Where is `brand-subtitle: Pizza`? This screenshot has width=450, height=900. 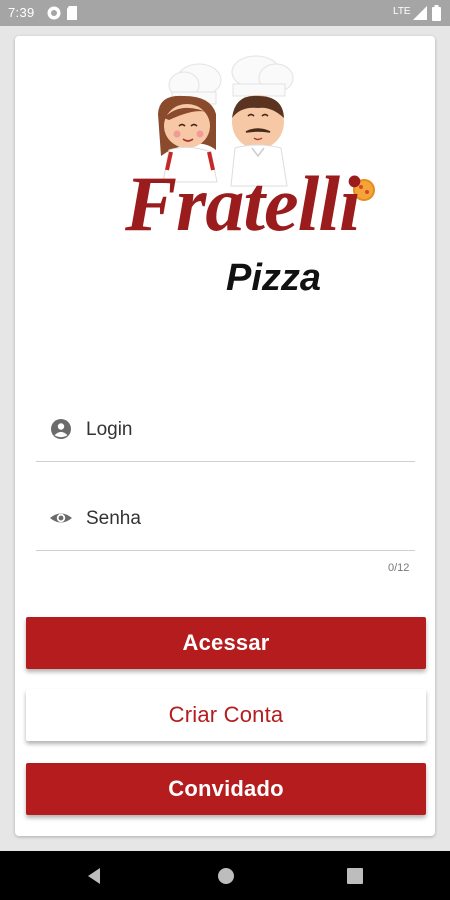 brand-subtitle: Pizza is located at coordinates (274, 278).